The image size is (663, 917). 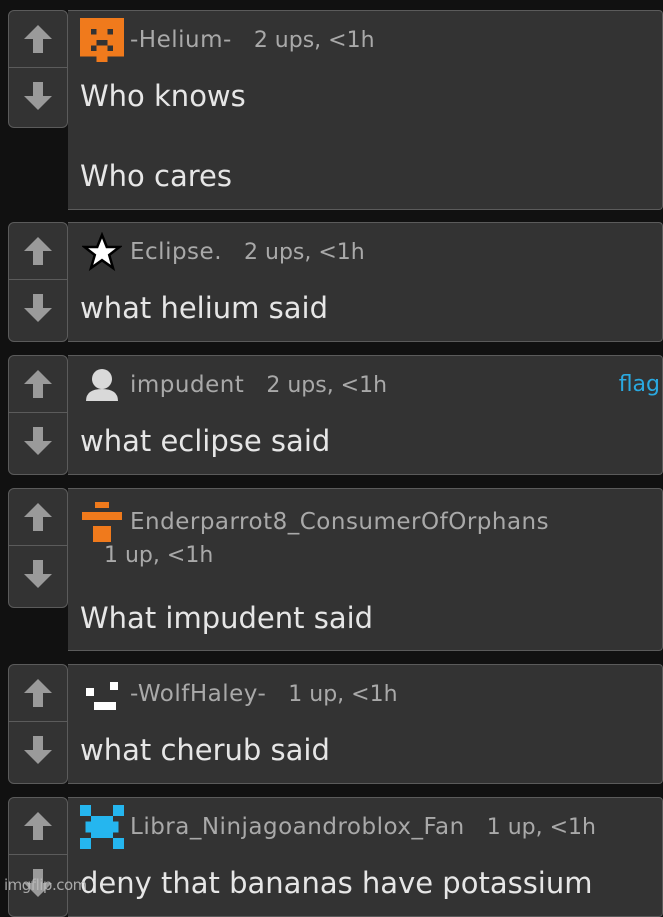 What do you see at coordinates (45, 885) in the screenshot?
I see `imgflip-watermark: imgflip.com` at bounding box center [45, 885].